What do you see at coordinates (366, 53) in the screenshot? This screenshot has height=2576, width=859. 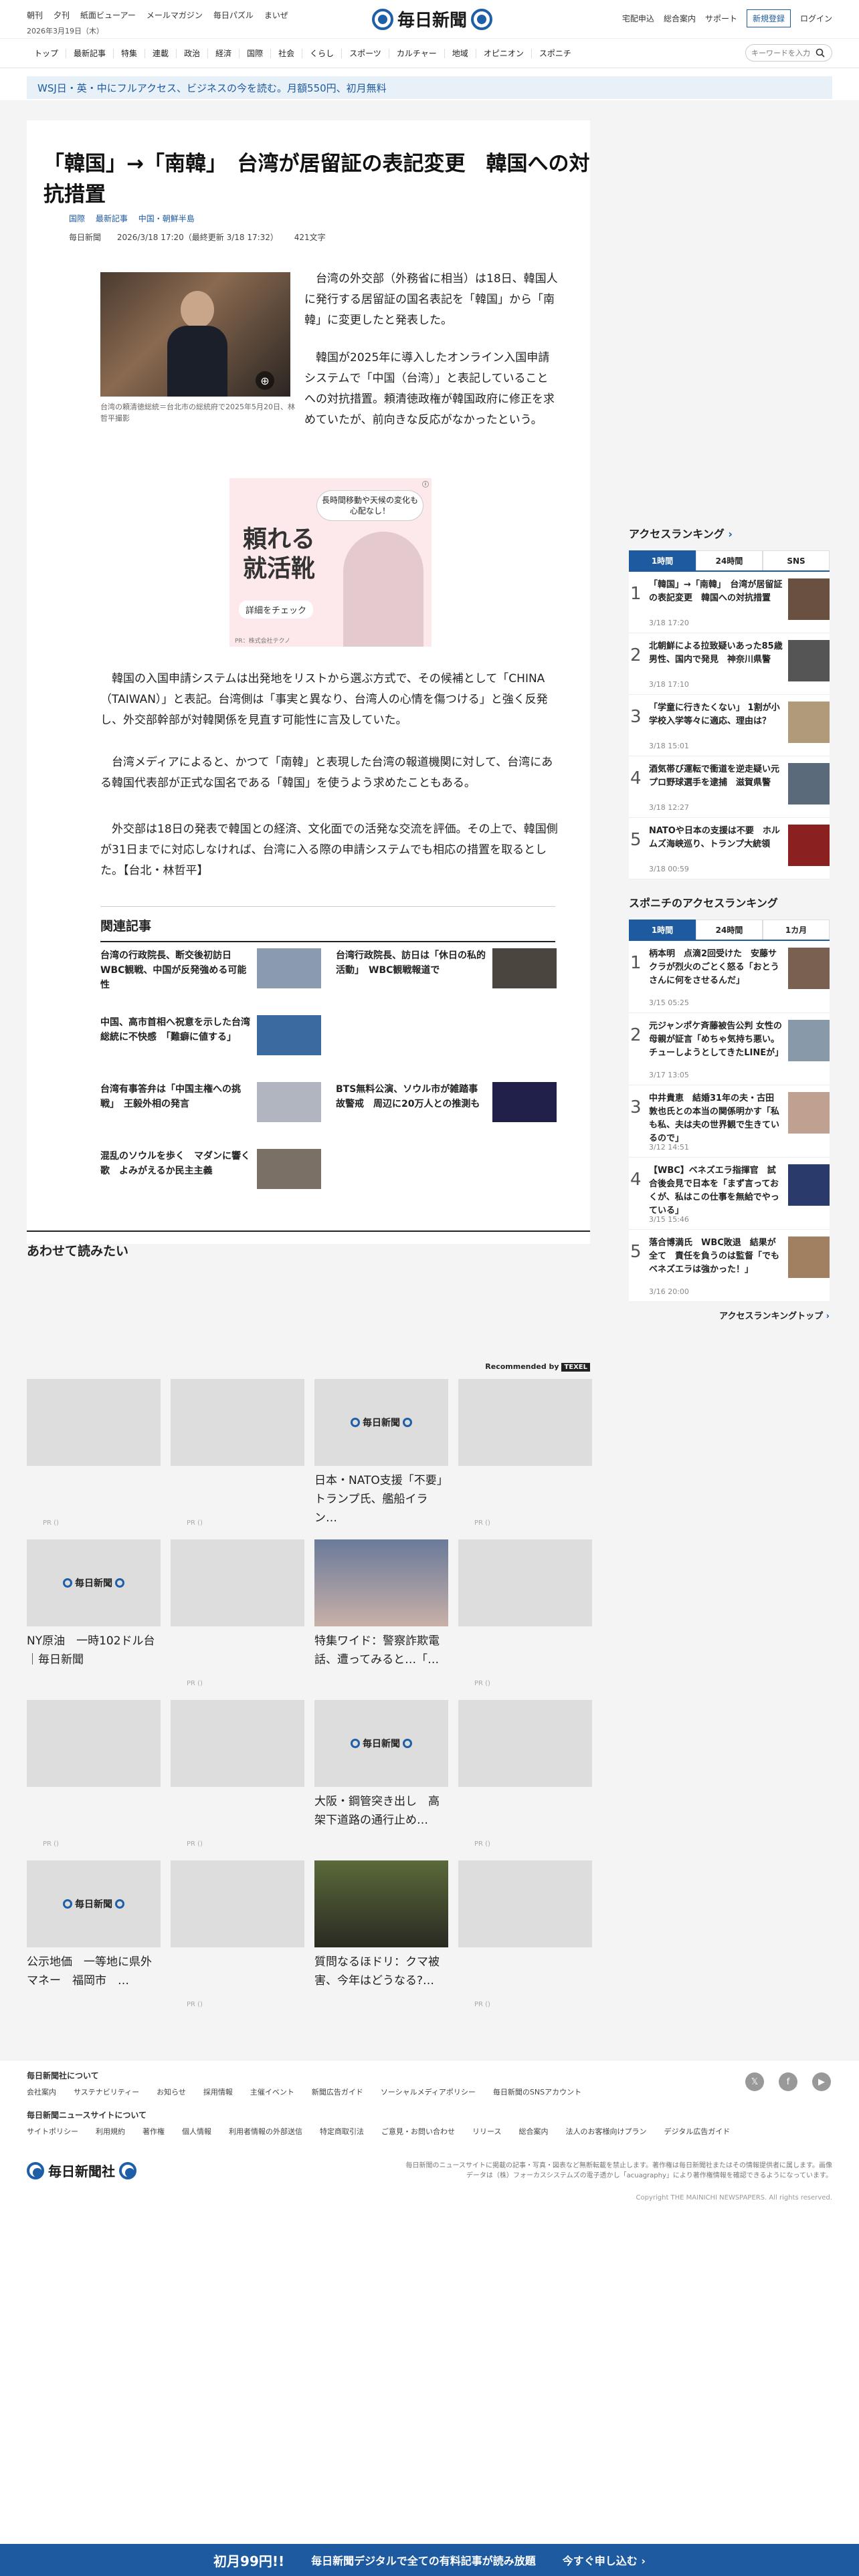 I see `nav-sports: スポーツ` at bounding box center [366, 53].